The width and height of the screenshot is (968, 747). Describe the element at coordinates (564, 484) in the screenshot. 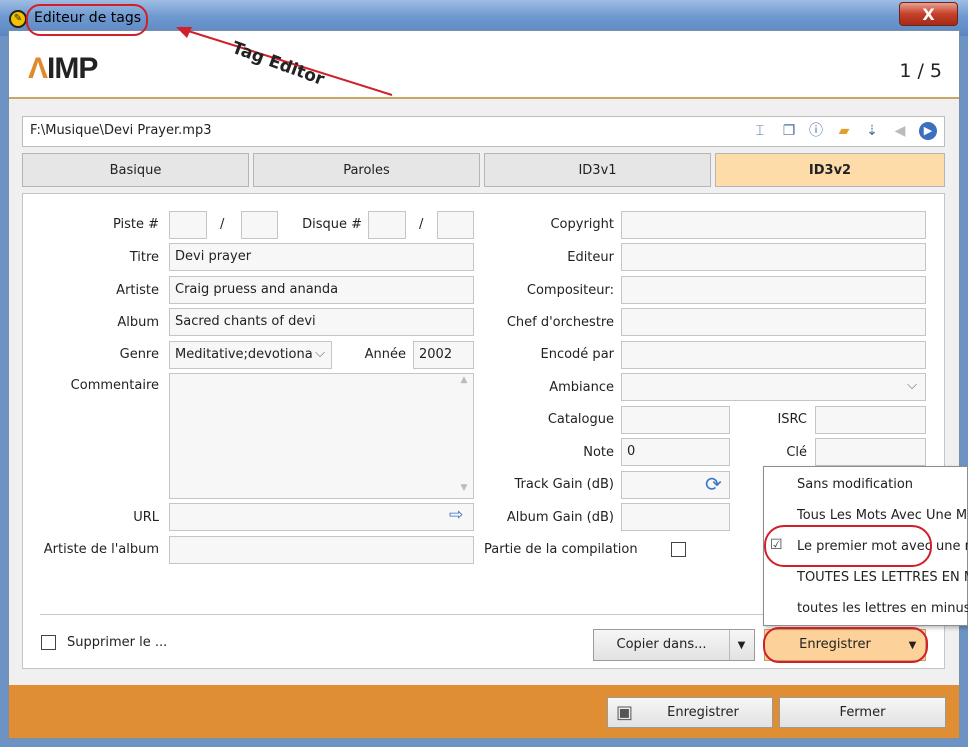

I see `track-gain-label: Track Gain (dB)` at that location.